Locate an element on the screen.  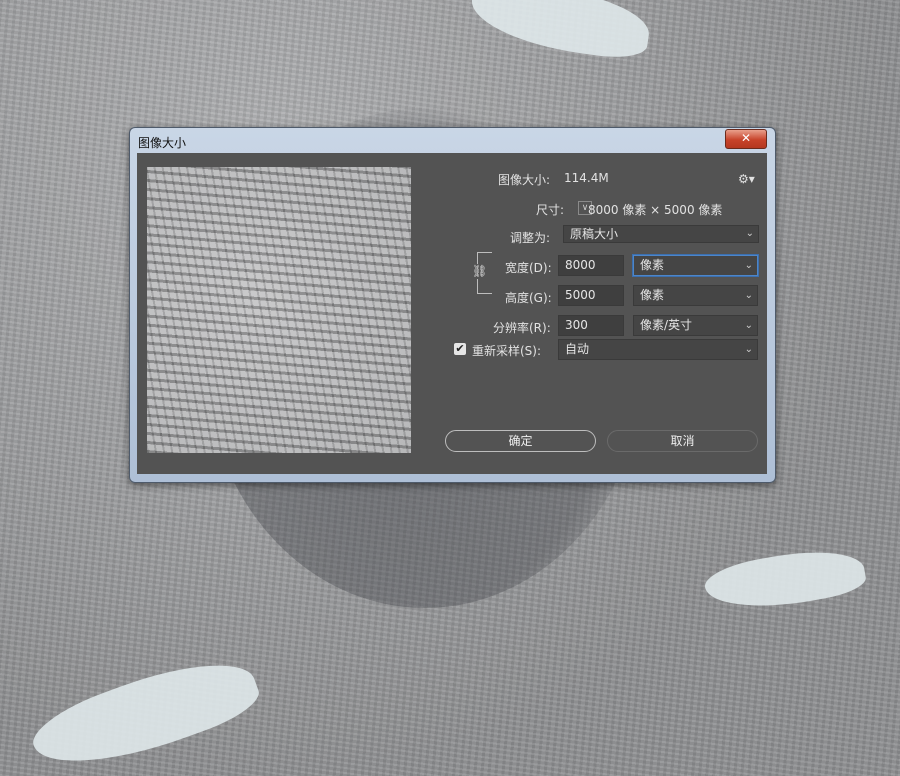
height-unit-value: 像素 is located at coordinates (652, 295).